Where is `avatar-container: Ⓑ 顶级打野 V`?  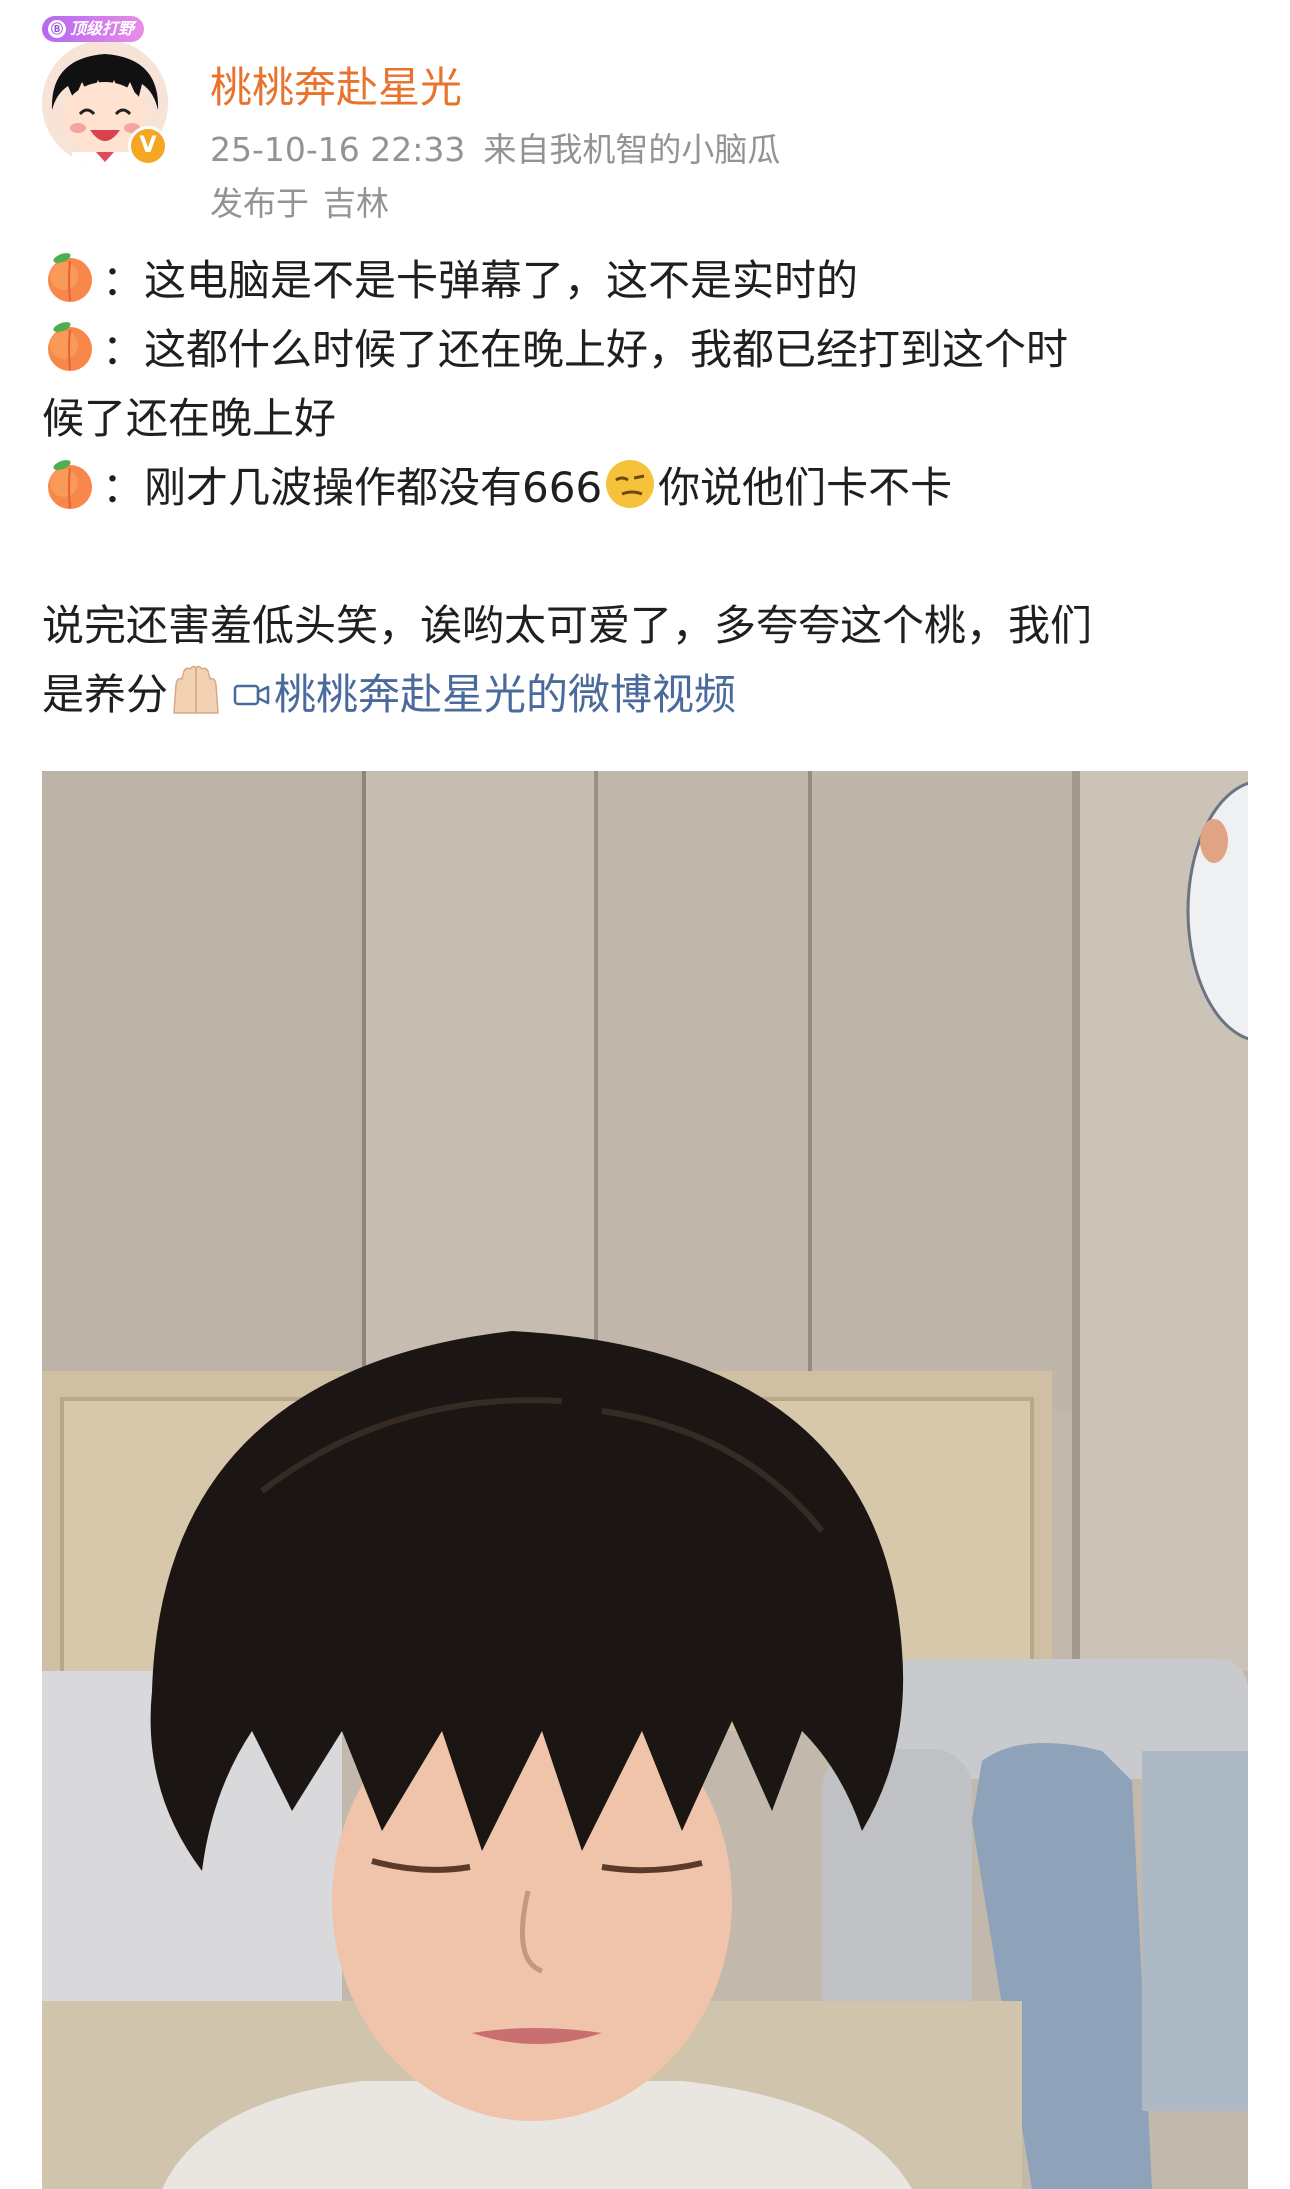 avatar-container: Ⓑ 顶级打野 V is located at coordinates (112, 91).